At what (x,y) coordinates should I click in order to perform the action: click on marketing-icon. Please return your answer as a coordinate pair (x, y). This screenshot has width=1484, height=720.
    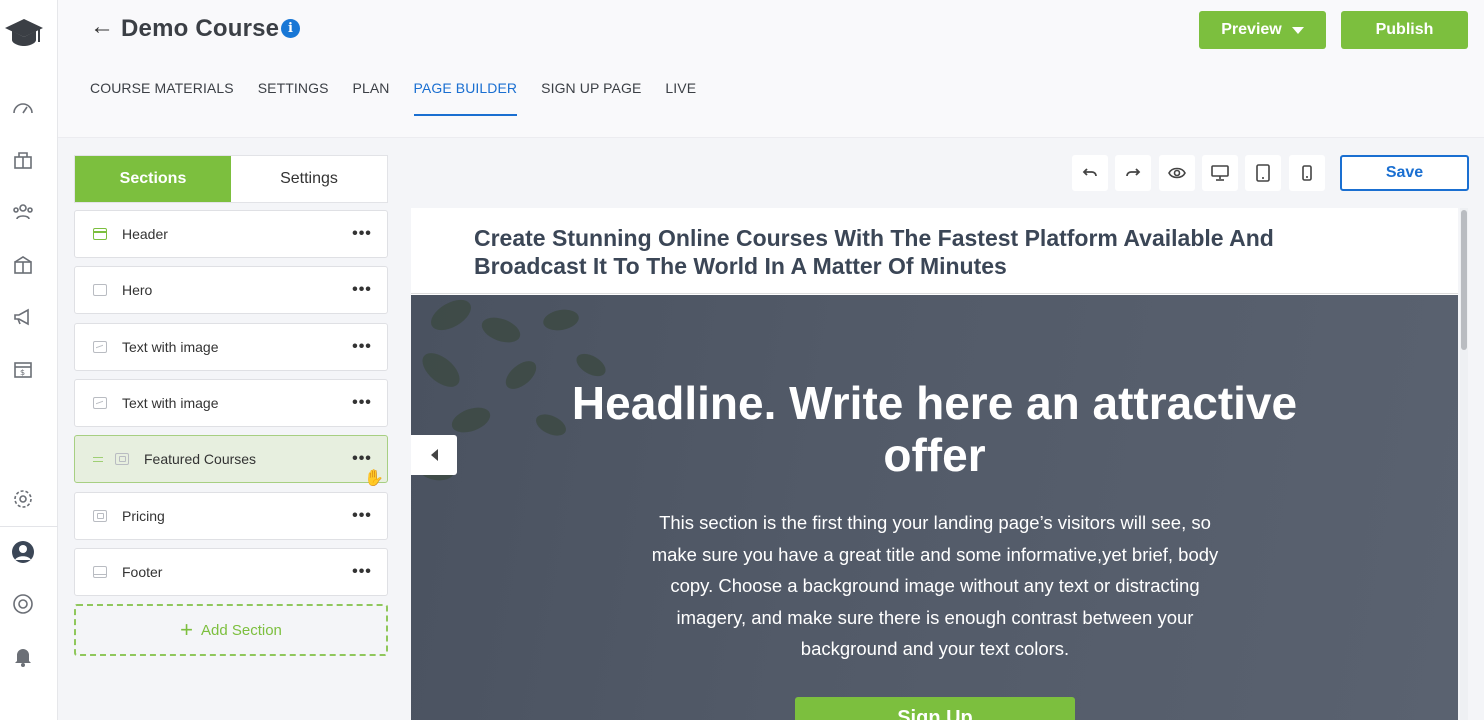
    Looking at the image, I should click on (23, 317).